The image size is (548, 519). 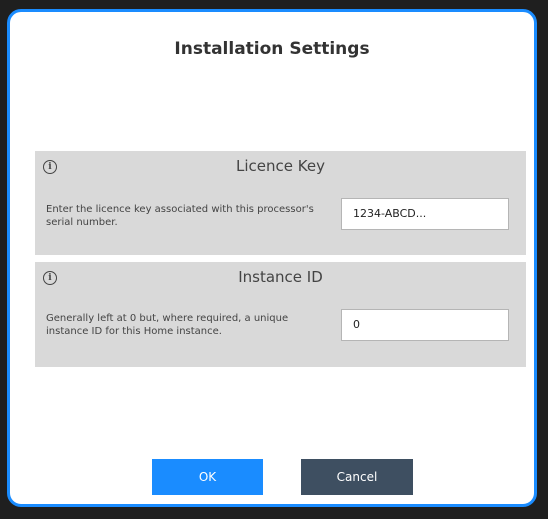 What do you see at coordinates (425, 325) in the screenshot?
I see `instance-id-input: 0` at bounding box center [425, 325].